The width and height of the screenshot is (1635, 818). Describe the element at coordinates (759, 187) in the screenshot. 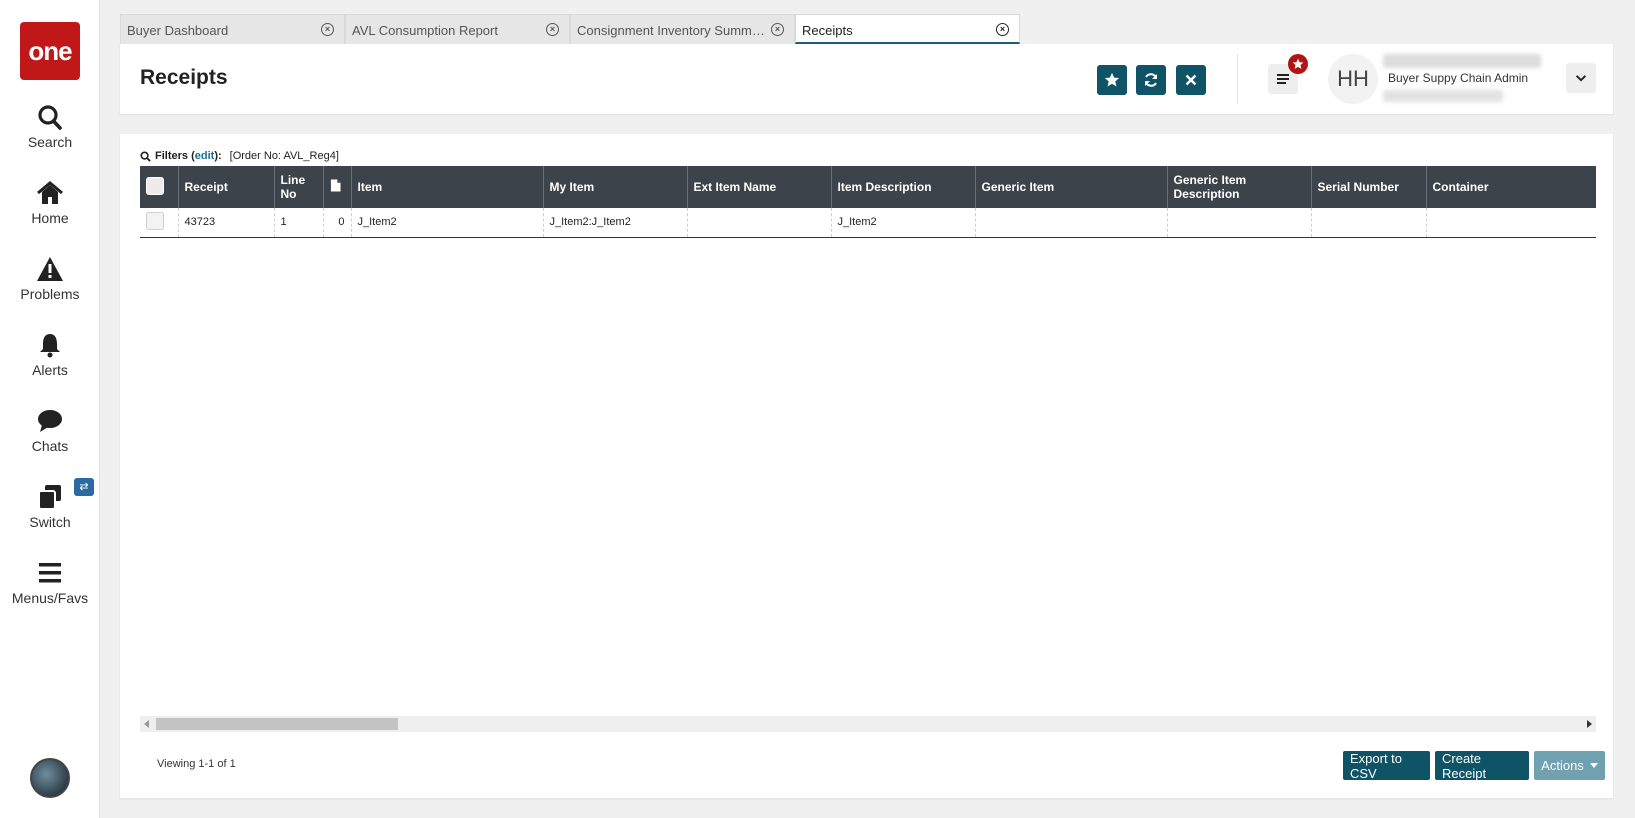

I see `column-header: Ext Item Name` at that location.